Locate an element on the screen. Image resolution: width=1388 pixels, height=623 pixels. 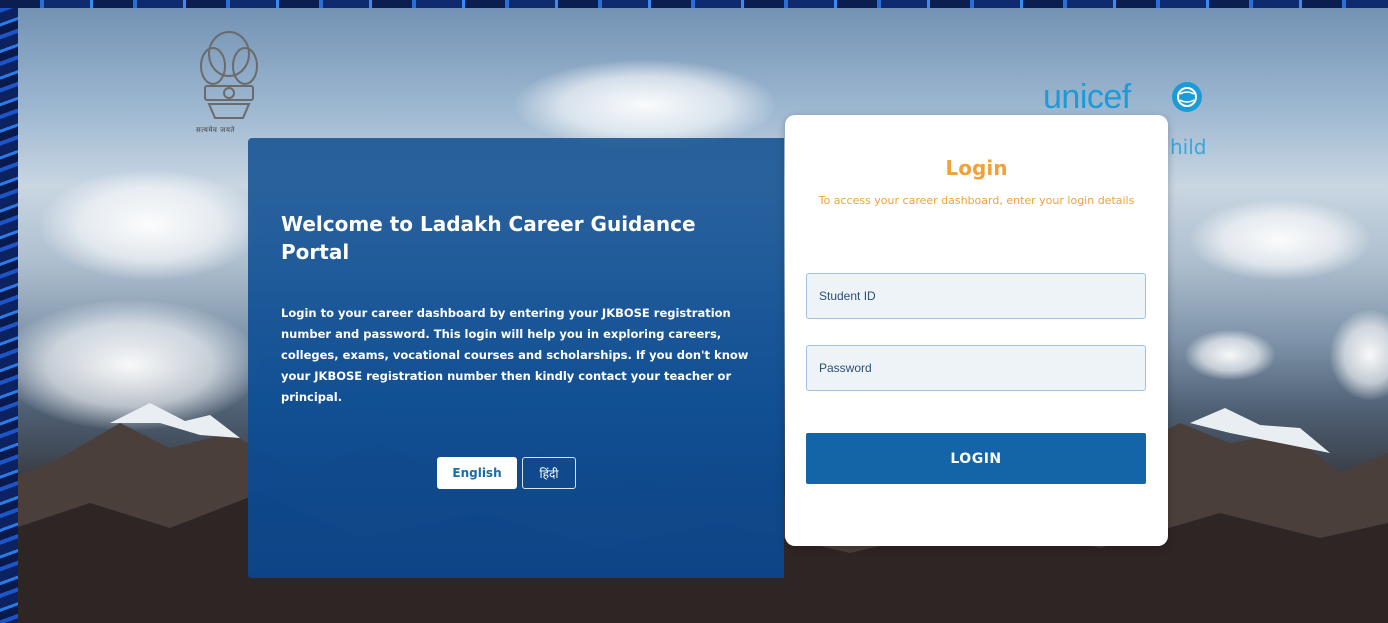
login-title: Login is located at coordinates (976, 168).